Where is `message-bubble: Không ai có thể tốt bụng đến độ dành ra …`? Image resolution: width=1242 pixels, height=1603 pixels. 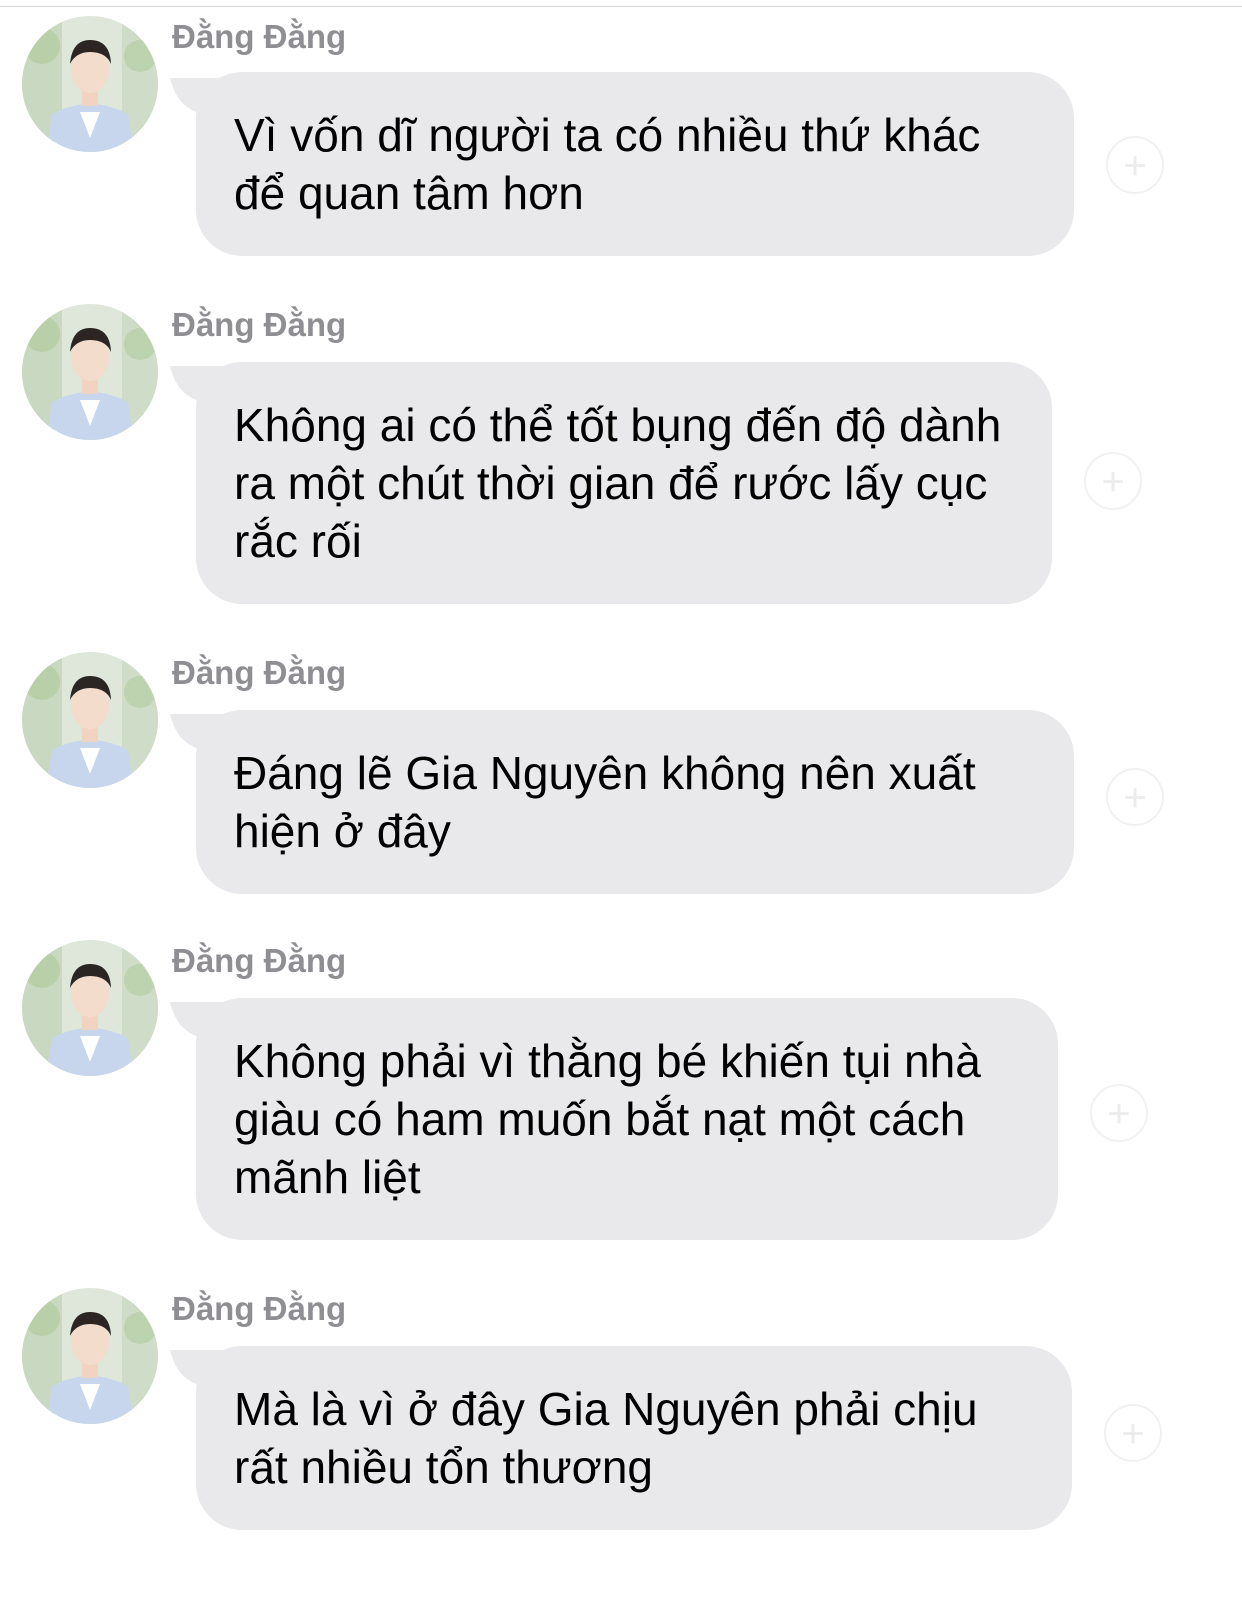 message-bubble: Không ai có thể tốt bụng đến độ dành ra … is located at coordinates (624, 483).